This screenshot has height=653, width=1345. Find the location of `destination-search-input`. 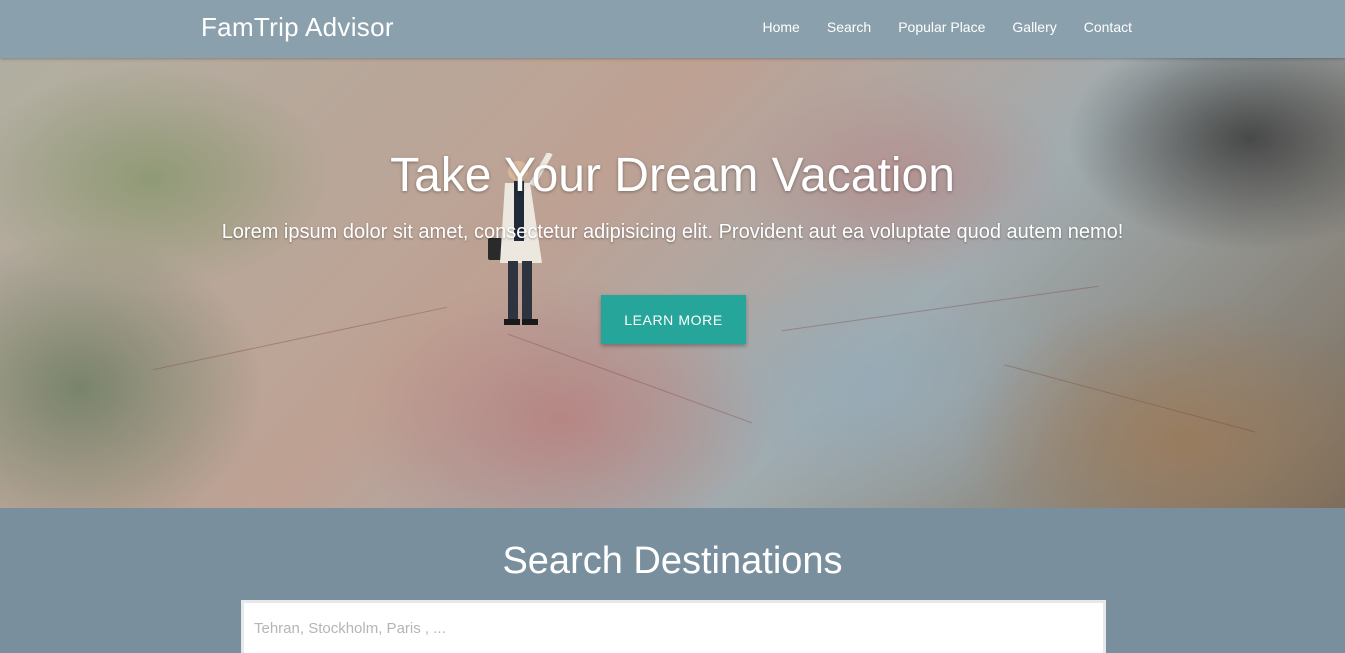

destination-search-input is located at coordinates (673, 626).